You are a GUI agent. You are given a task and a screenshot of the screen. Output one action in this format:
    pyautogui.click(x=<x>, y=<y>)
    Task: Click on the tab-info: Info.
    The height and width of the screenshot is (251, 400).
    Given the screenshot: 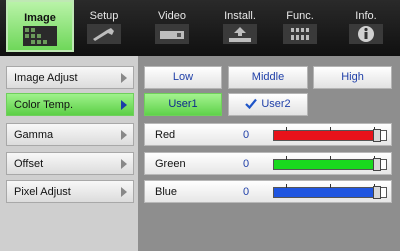 What is the action you would take?
    pyautogui.click(x=366, y=26)
    